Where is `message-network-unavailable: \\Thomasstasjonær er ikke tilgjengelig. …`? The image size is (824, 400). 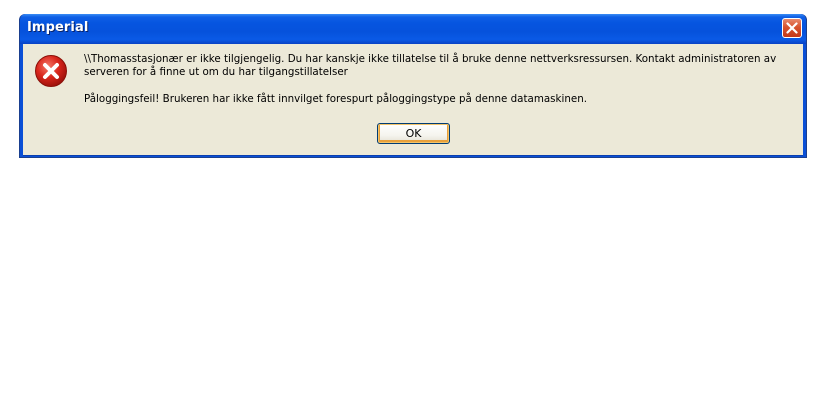 message-network-unavailable: \\Thomasstasjonær er ikke tilgjengelig. … is located at coordinates (430, 65).